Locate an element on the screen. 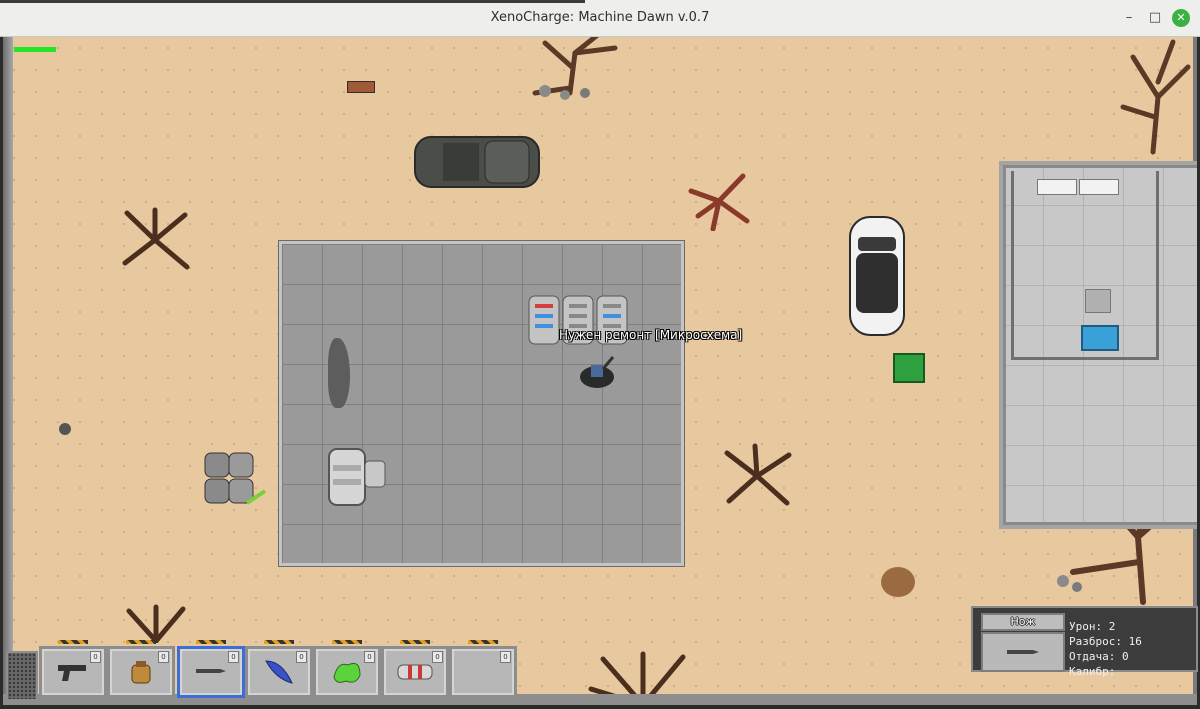 This screenshot has width=1200, height=709. player-robot is located at coordinates (597, 372).